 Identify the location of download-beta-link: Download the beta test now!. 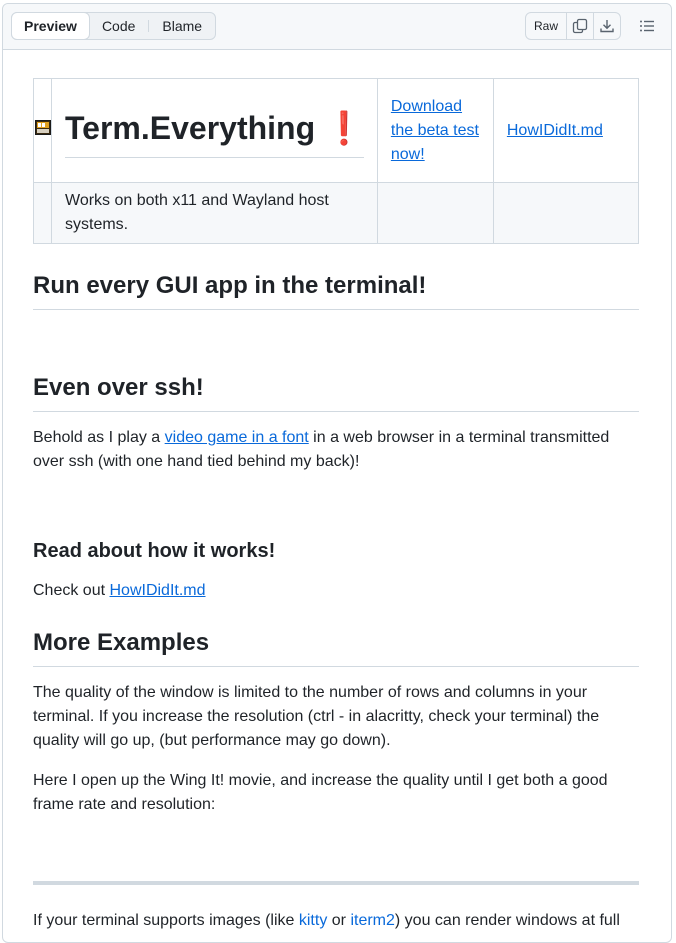
(435, 130).